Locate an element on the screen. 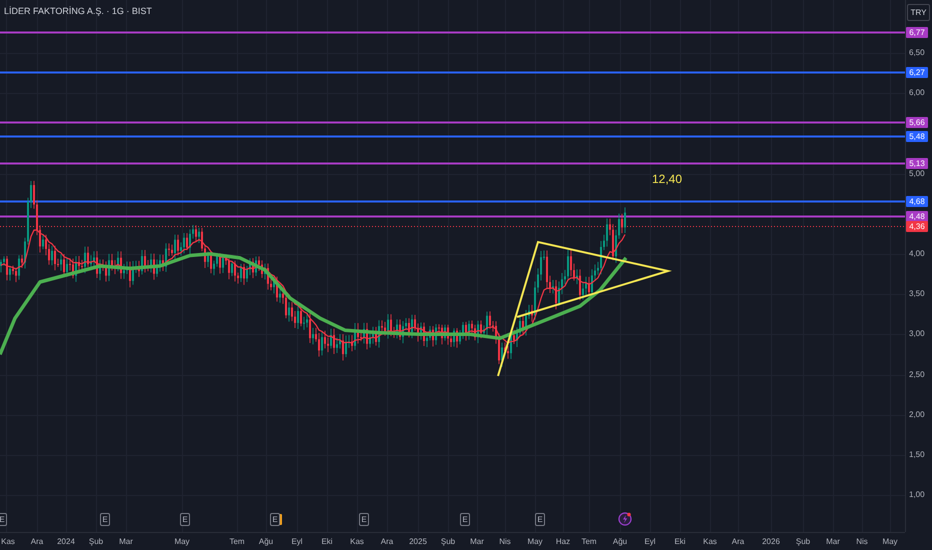 Image resolution: width=932 pixels, height=550 pixels. price-level-label: 5,66 is located at coordinates (917, 122).